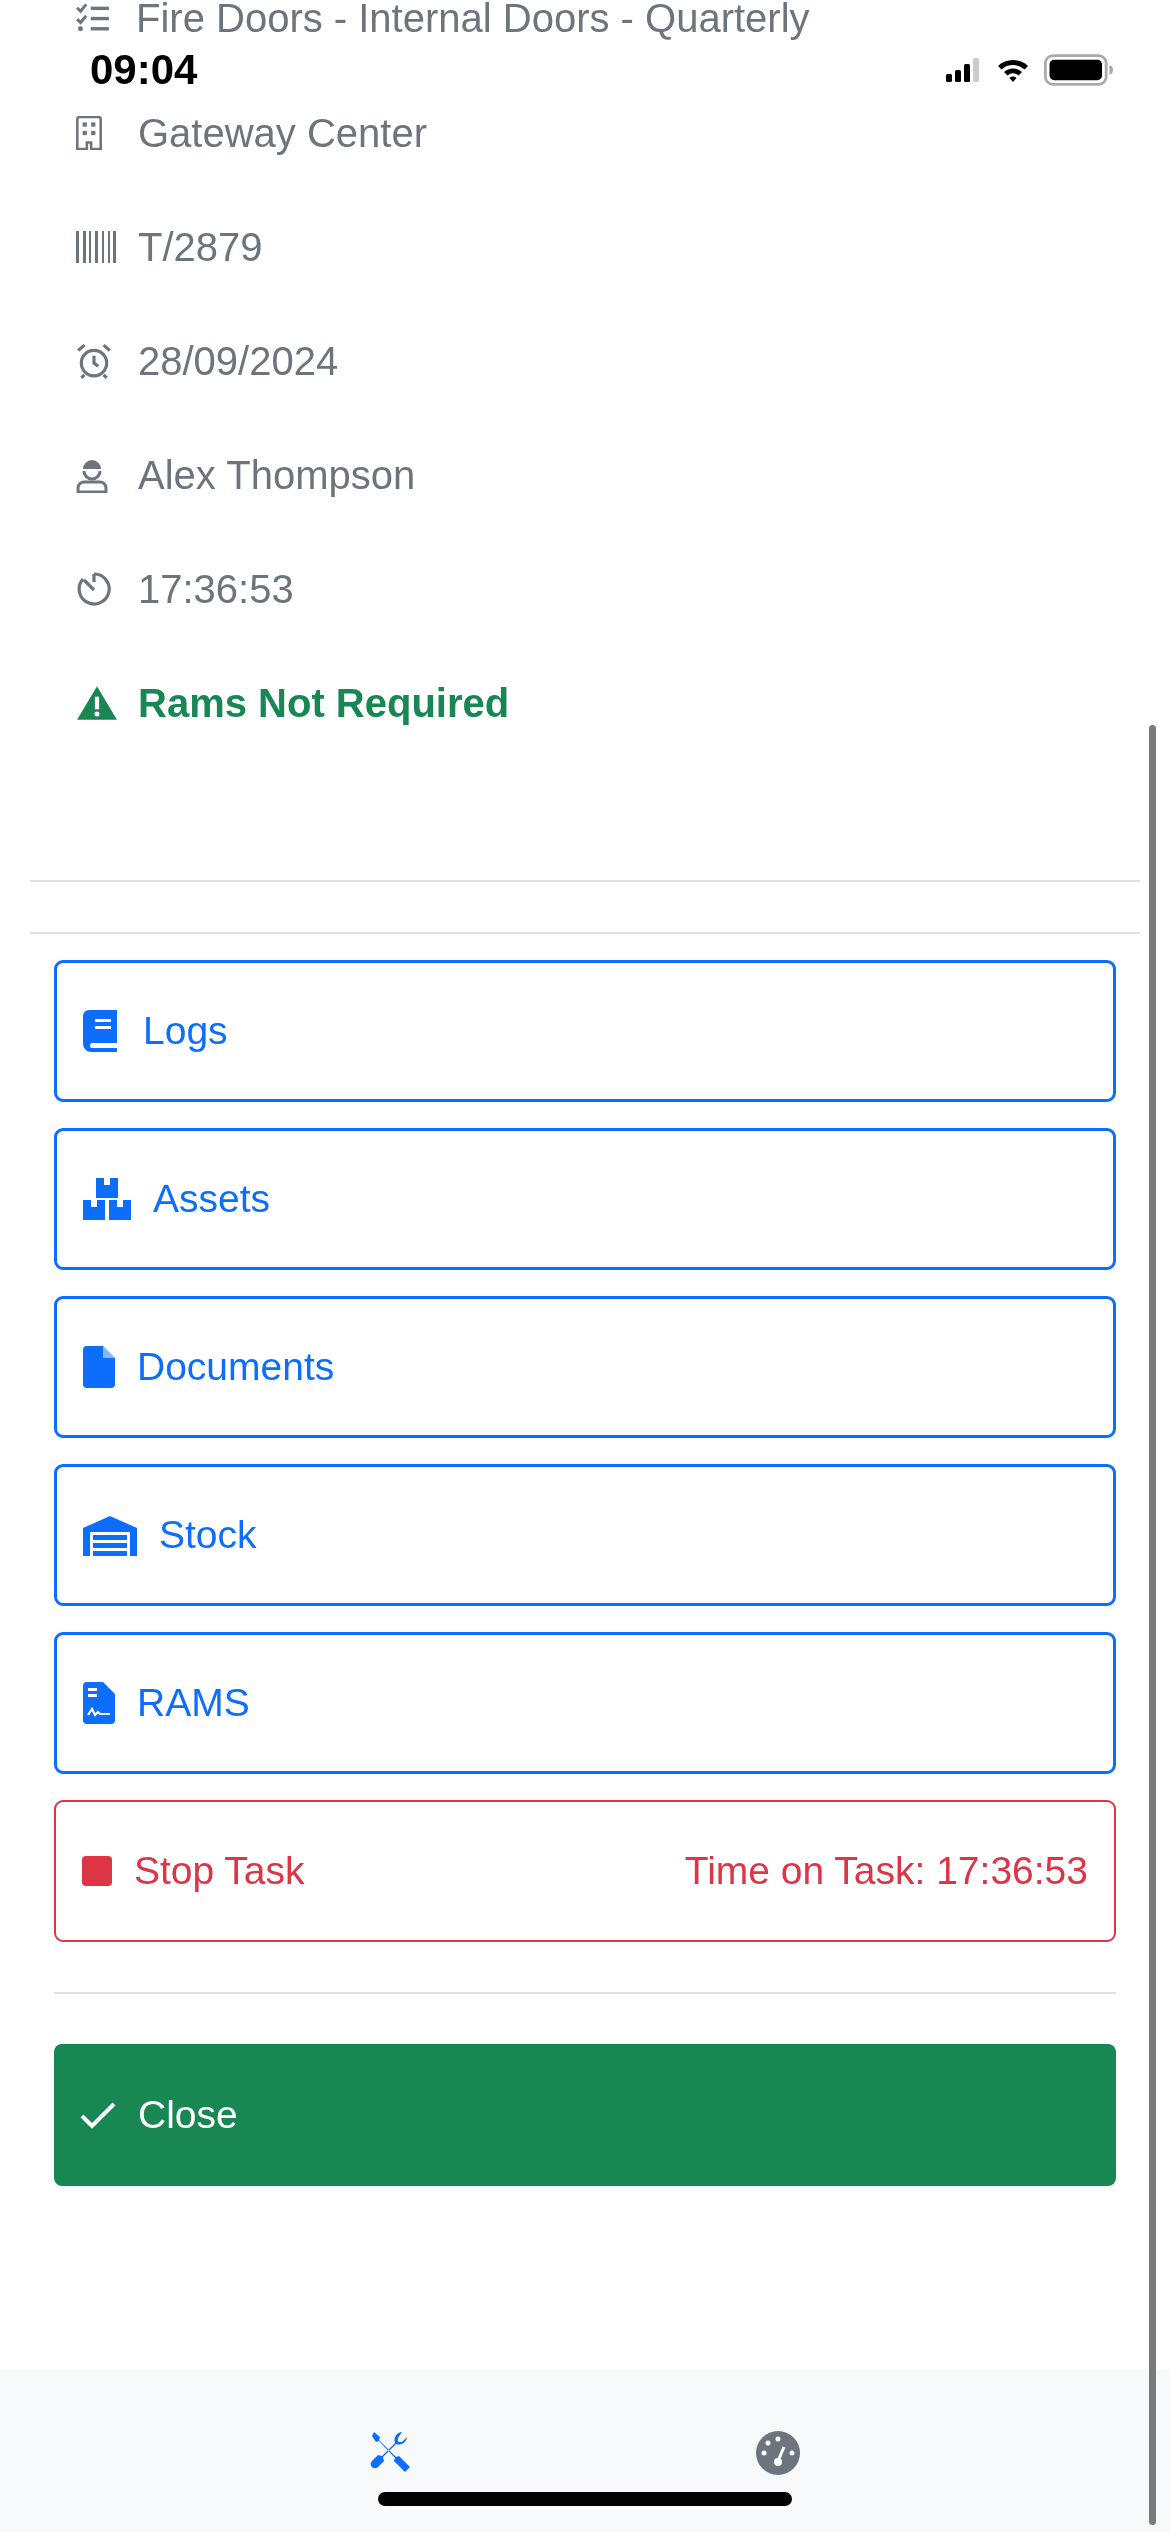 Image resolution: width=1170 pixels, height=2532 pixels. I want to click on action-button: Stock, so click(585, 1535).